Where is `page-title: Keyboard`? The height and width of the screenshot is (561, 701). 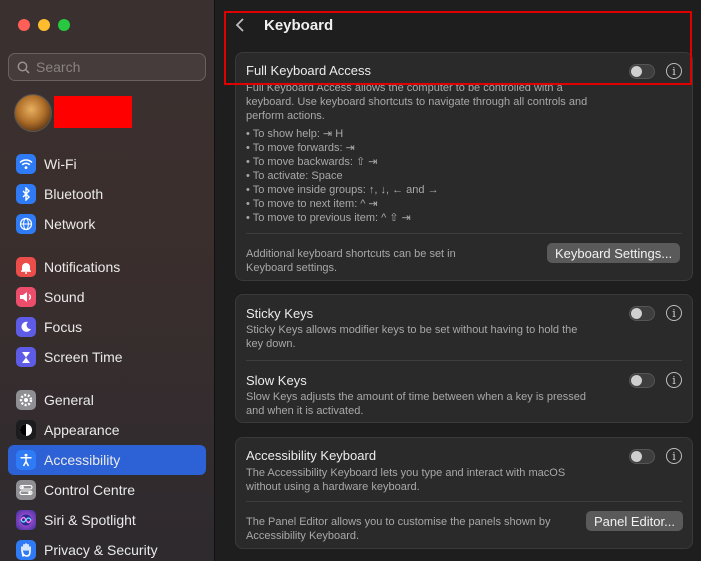
page-title: Keyboard is located at coordinates (299, 25).